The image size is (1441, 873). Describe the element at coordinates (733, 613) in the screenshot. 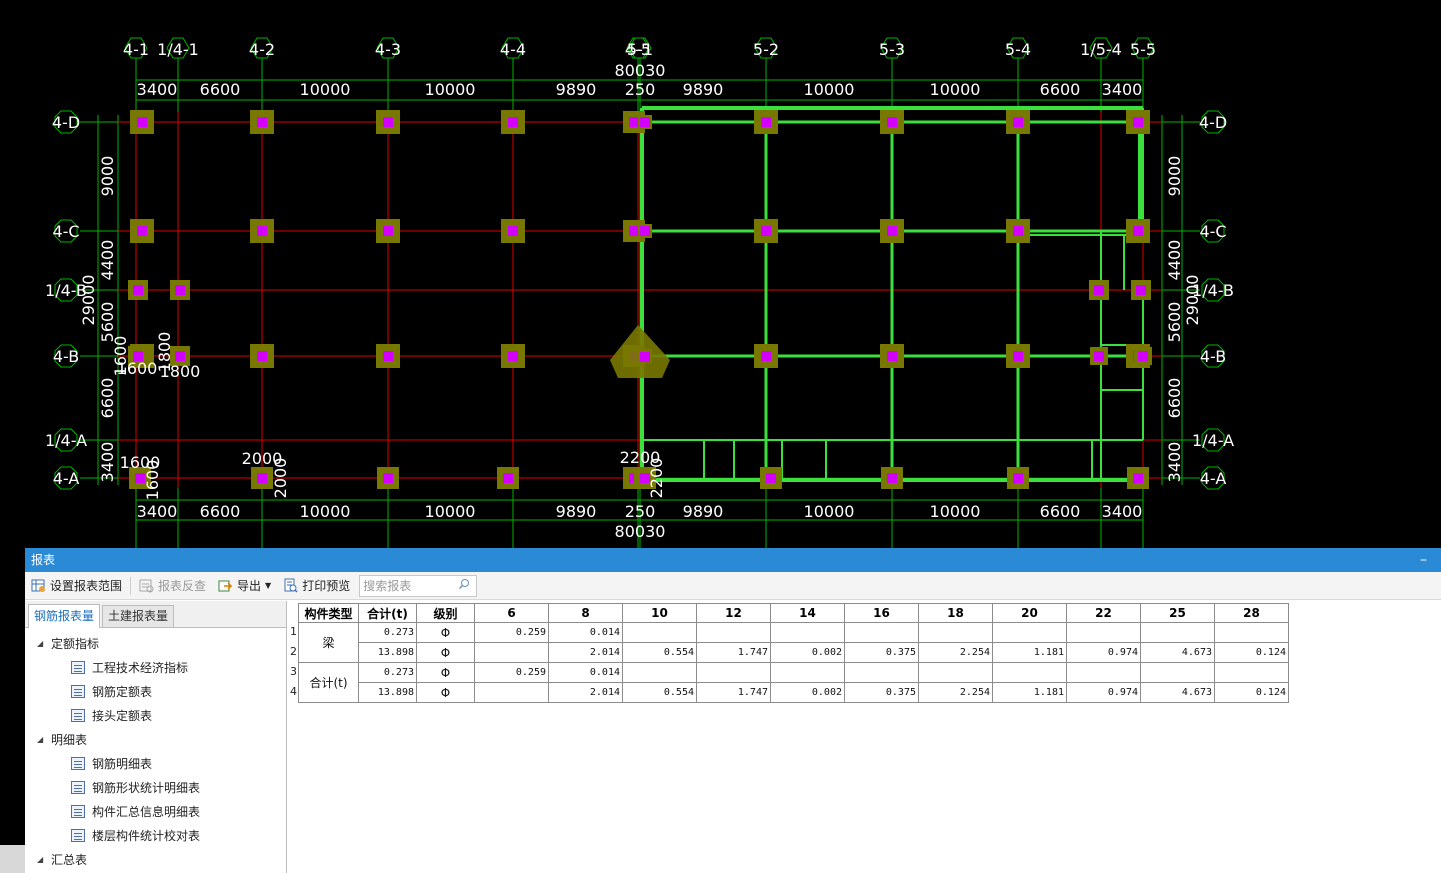

I see `column-header: 12` at that location.